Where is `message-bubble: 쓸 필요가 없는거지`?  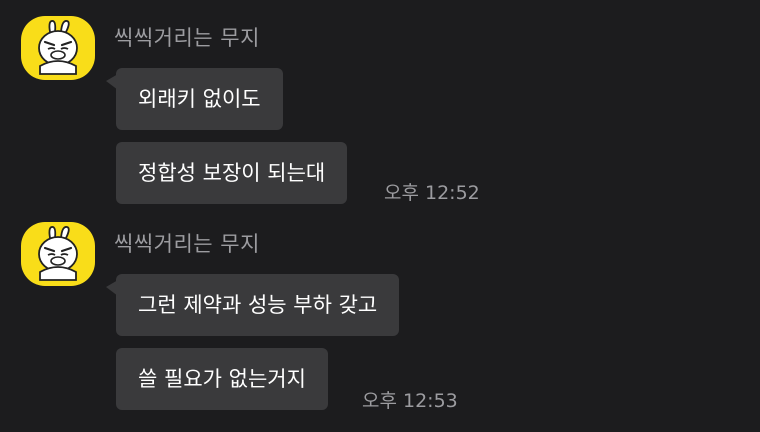
message-bubble: 쓸 필요가 없는거지 is located at coordinates (222, 379).